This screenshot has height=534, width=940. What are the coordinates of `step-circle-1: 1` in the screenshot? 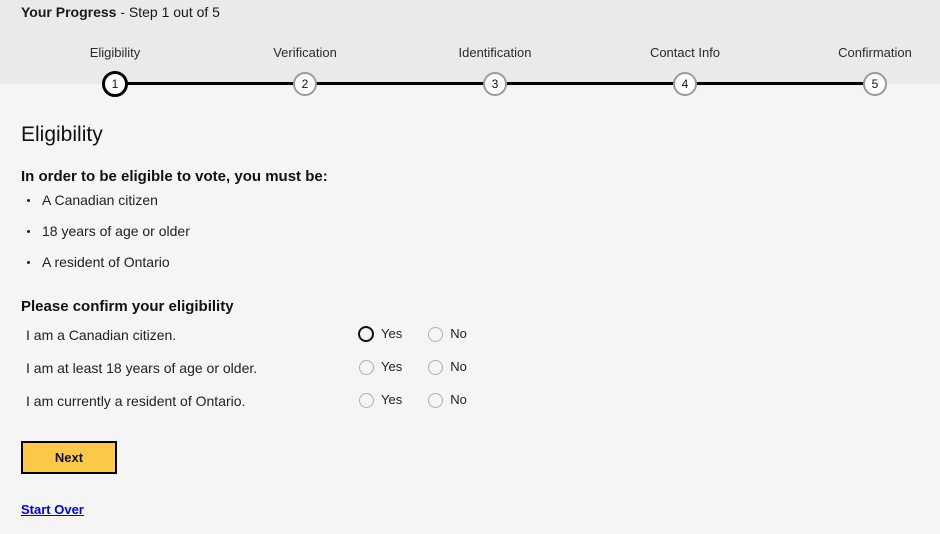 It's located at (115, 84).